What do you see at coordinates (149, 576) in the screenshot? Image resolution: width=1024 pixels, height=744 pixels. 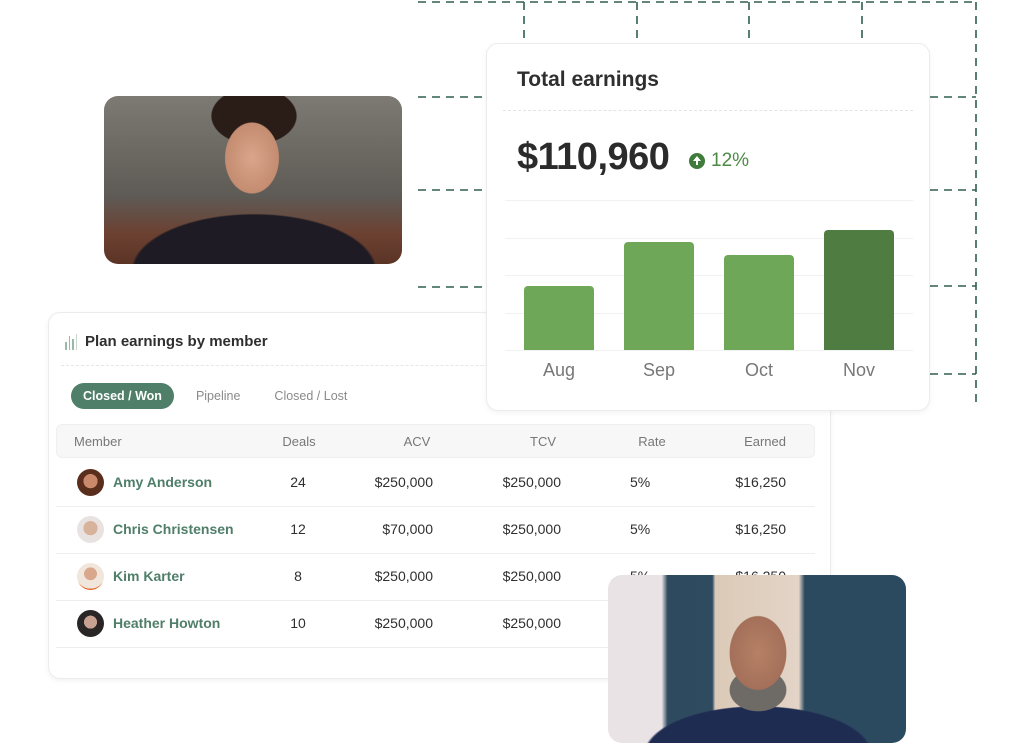 I see `member-name: Kim Karter` at bounding box center [149, 576].